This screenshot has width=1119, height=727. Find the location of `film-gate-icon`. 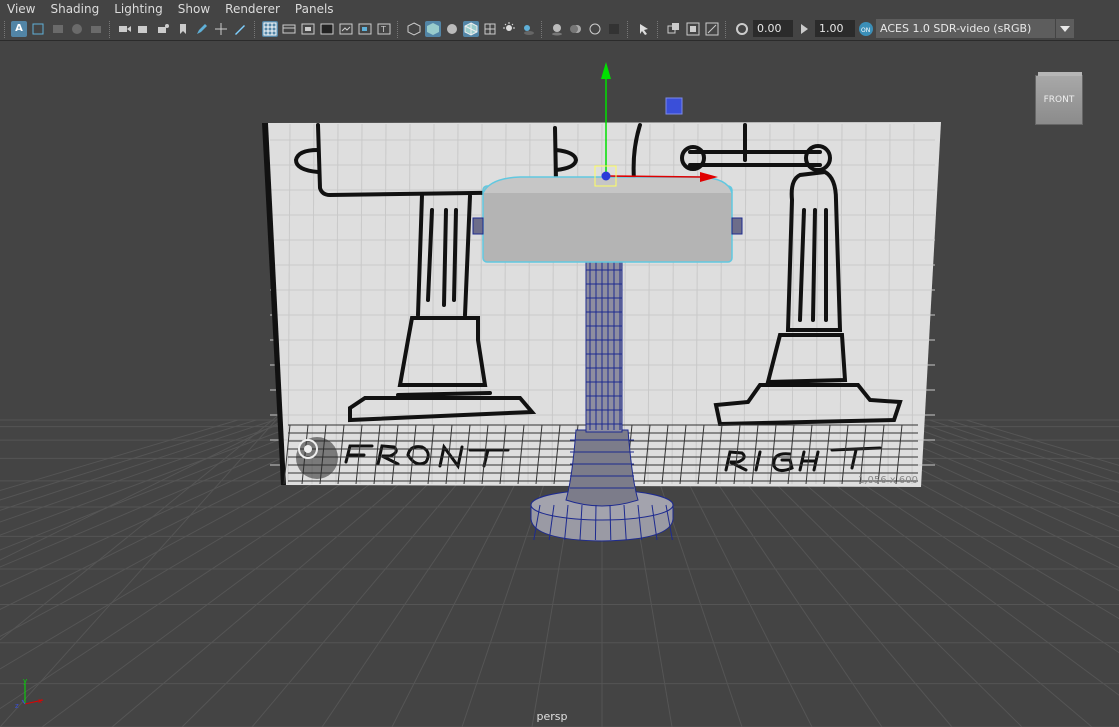

film-gate-icon is located at coordinates (289, 29).